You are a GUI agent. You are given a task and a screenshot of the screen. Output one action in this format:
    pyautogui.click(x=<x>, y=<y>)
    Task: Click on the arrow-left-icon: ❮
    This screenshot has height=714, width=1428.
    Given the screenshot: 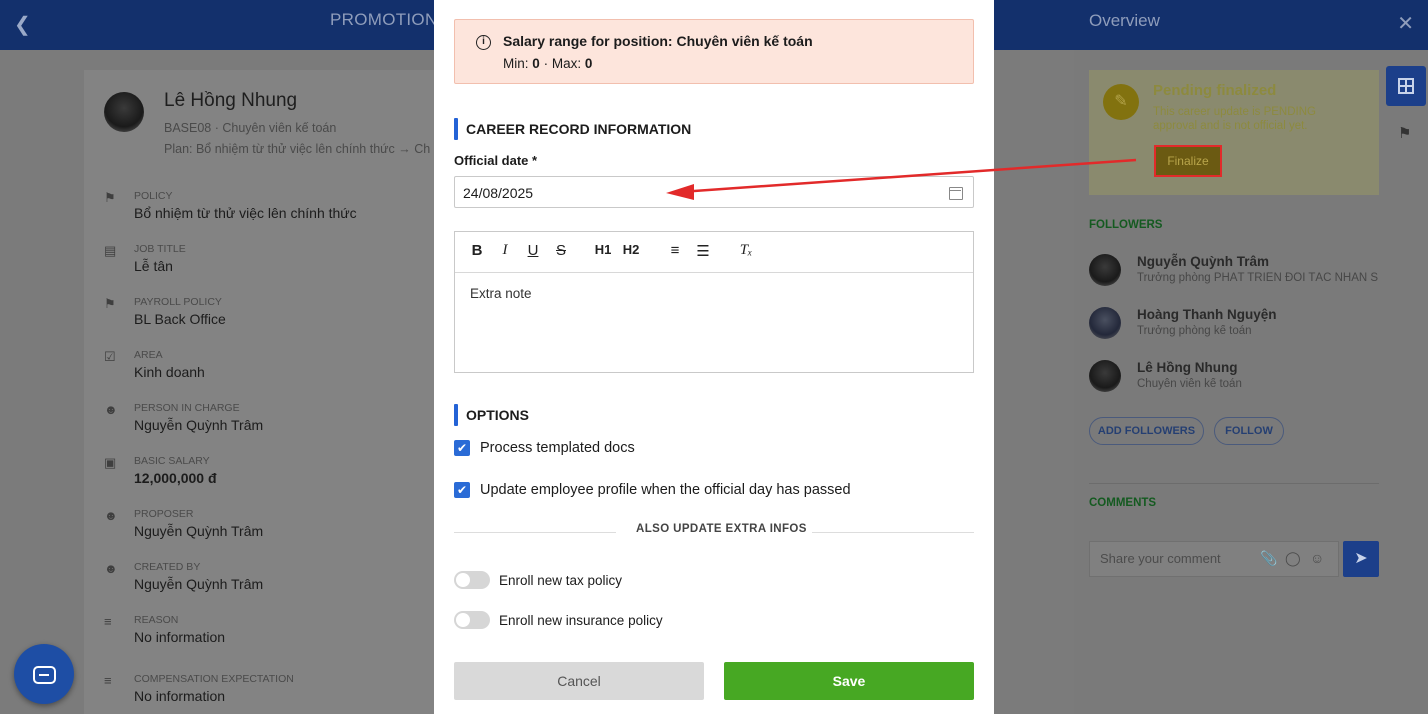 What is the action you would take?
    pyautogui.click(x=22, y=24)
    